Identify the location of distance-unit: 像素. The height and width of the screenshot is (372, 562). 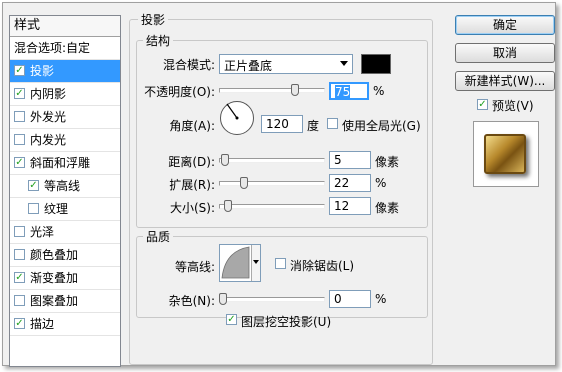
(387, 162).